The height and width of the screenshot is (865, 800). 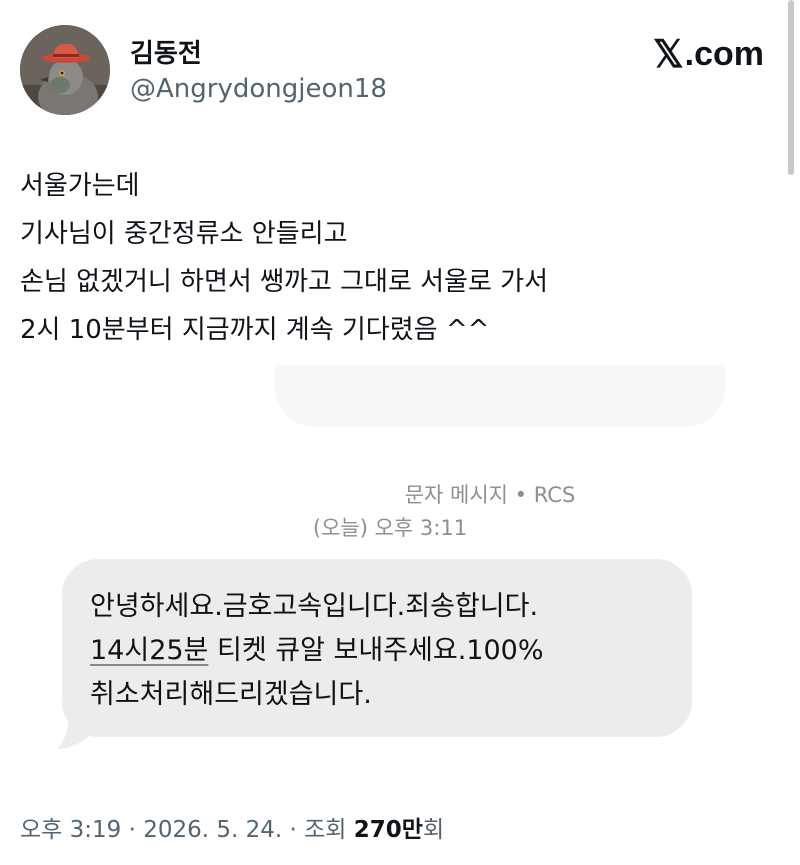 What do you see at coordinates (258, 89) in the screenshot?
I see `author-handle: @Angrydongjeon18` at bounding box center [258, 89].